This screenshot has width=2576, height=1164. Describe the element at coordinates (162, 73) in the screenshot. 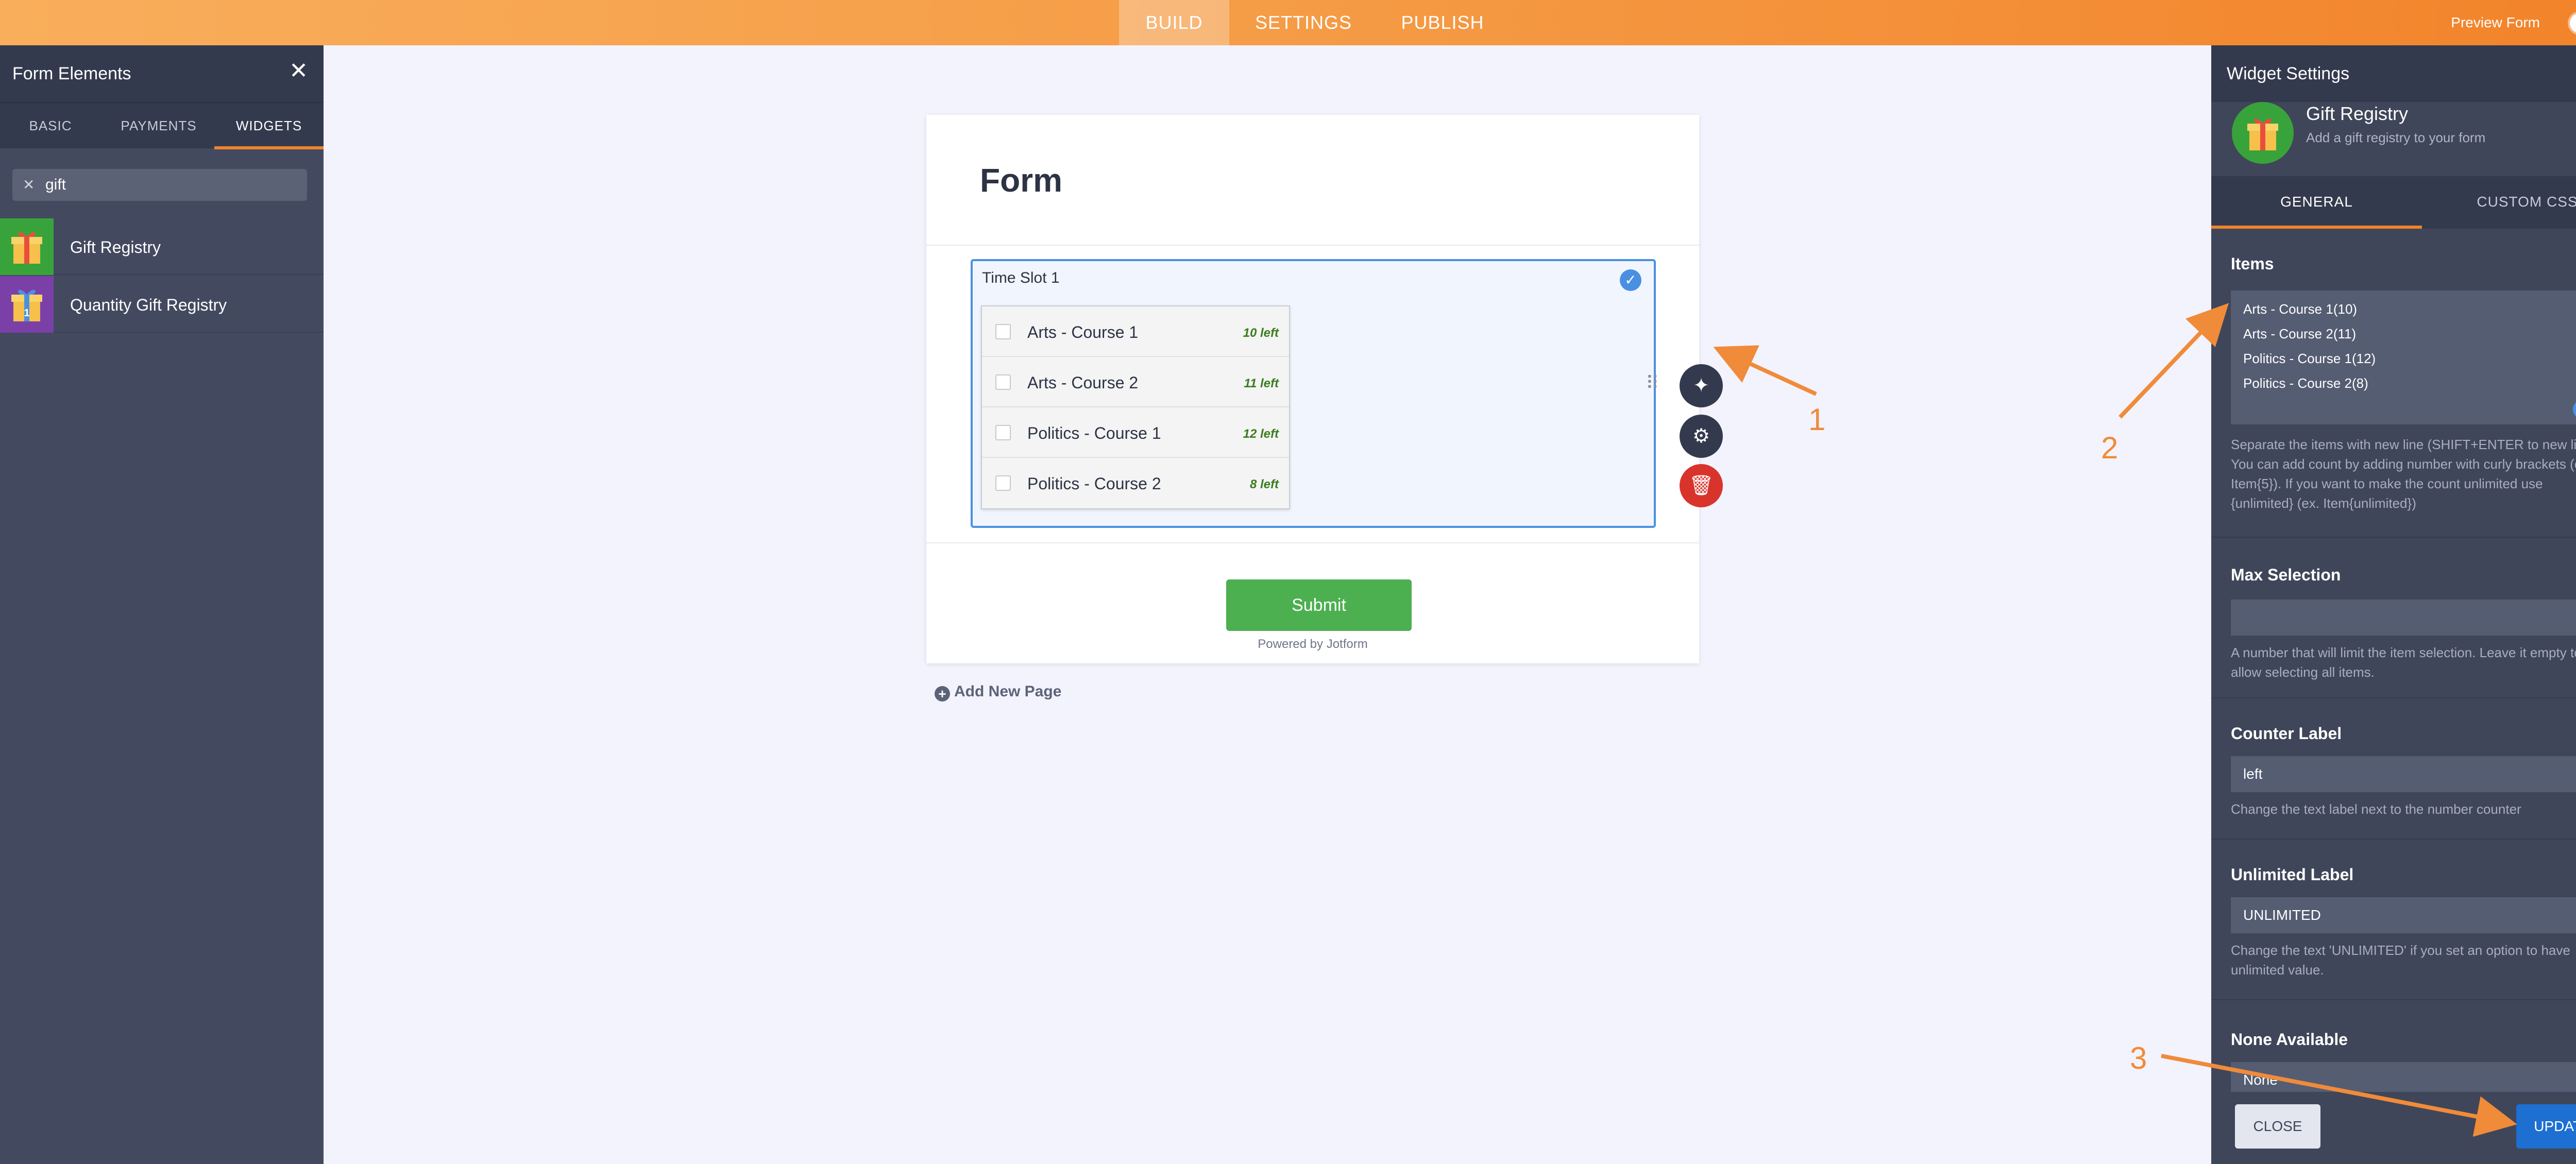

I see `form-elements-header: Form Elements ✕` at that location.